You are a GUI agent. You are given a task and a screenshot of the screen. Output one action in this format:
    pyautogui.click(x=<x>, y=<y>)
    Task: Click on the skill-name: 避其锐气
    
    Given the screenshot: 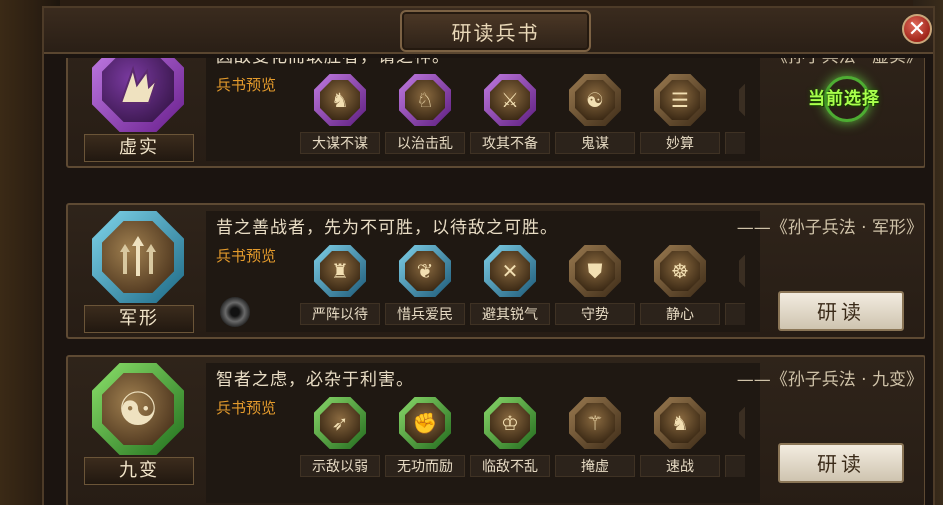 What is the action you would take?
    pyautogui.click(x=510, y=314)
    